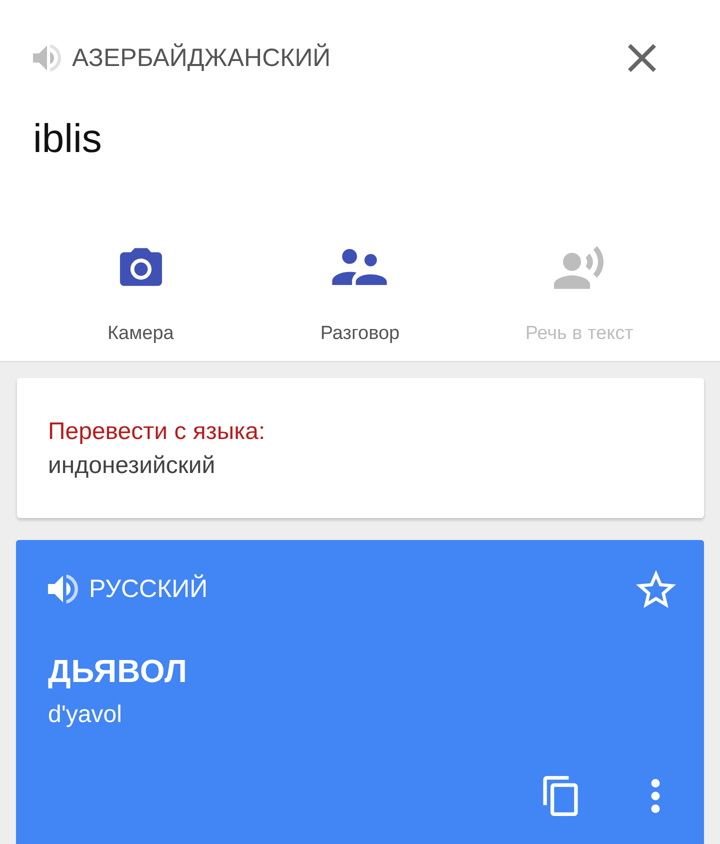 Image resolution: width=720 pixels, height=844 pixels. Describe the element at coordinates (118, 671) in the screenshot. I see `translation-text: ДЬЯВОЛ` at that location.